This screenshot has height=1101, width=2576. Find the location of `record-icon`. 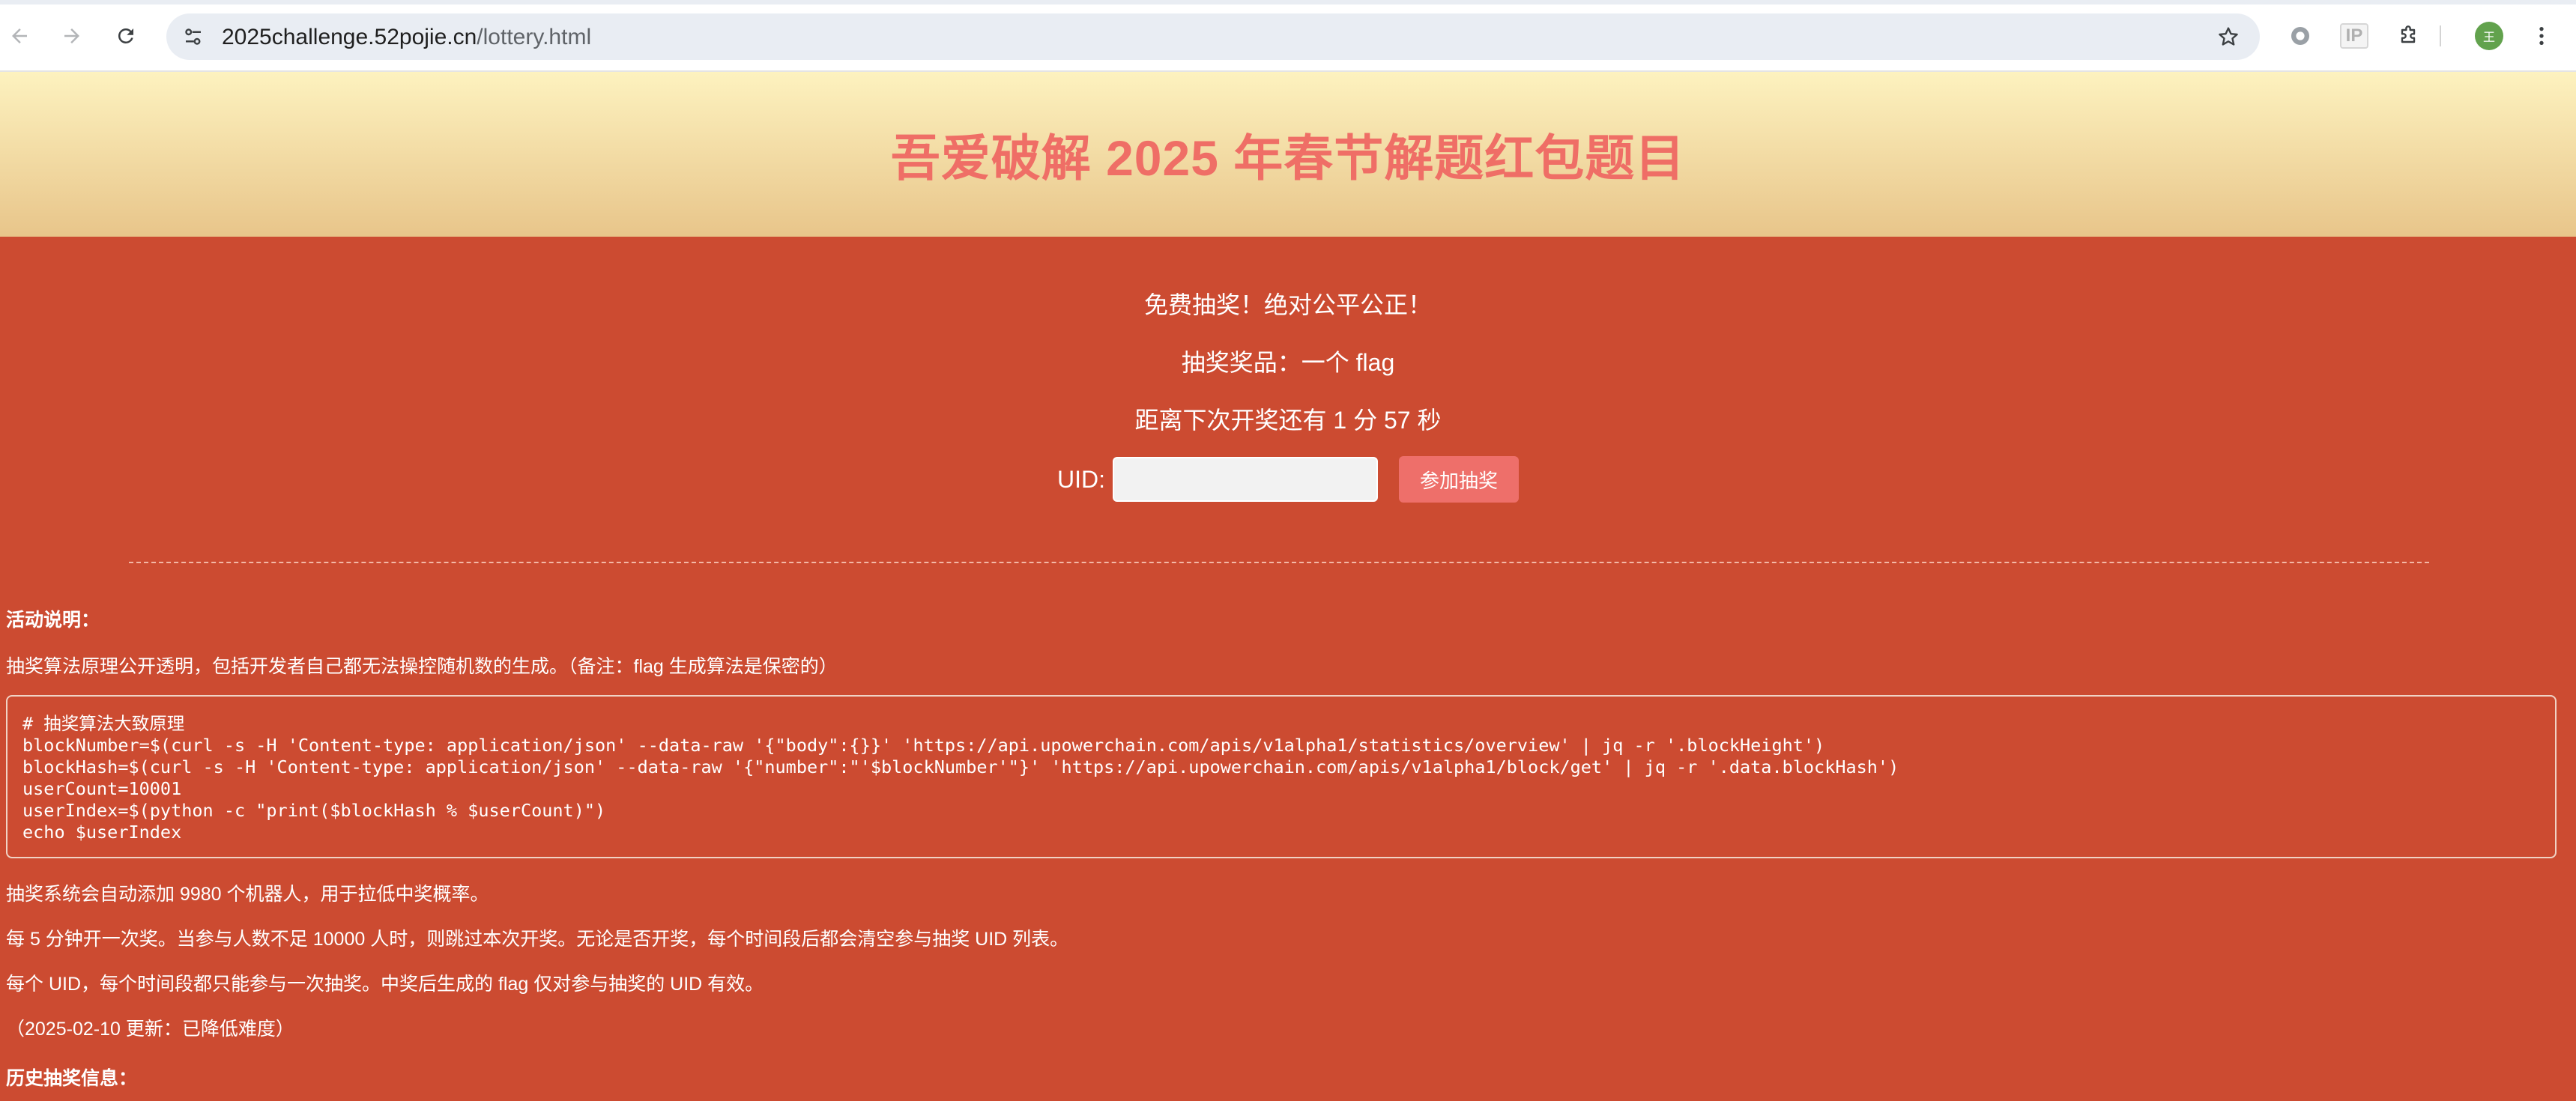

record-icon is located at coordinates (2300, 36).